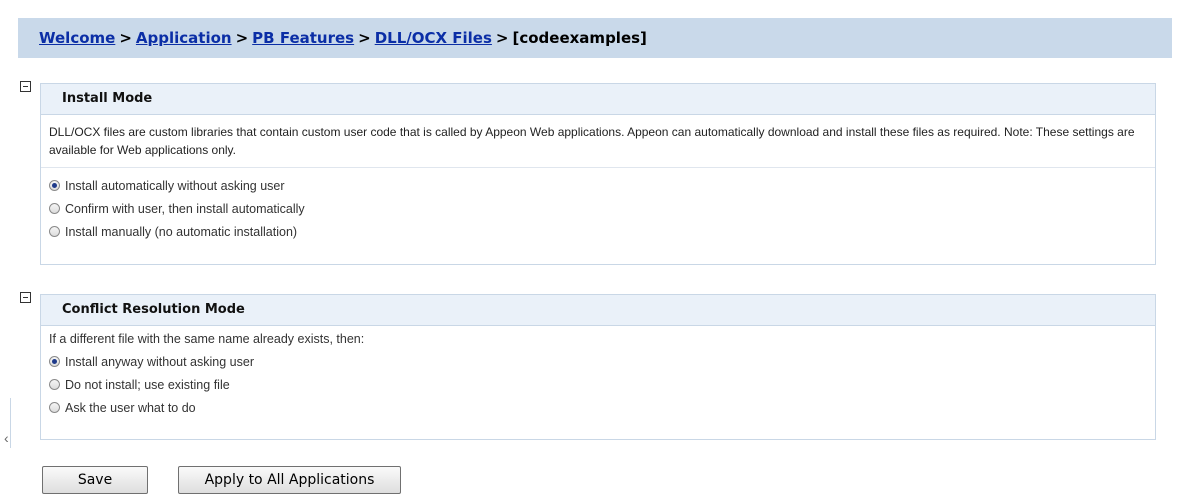  What do you see at coordinates (95, 480) in the screenshot?
I see `save-button: Save` at bounding box center [95, 480].